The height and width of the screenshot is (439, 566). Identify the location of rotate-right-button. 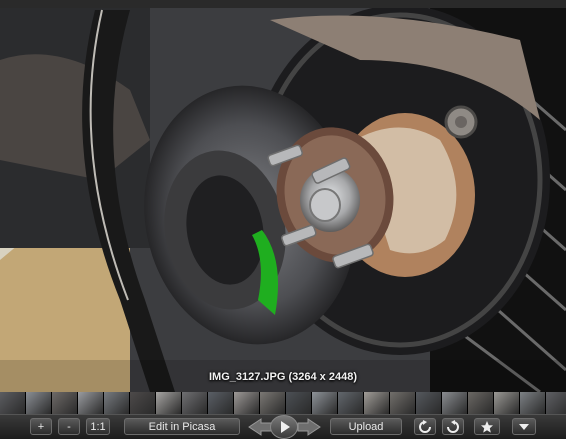
(453, 426).